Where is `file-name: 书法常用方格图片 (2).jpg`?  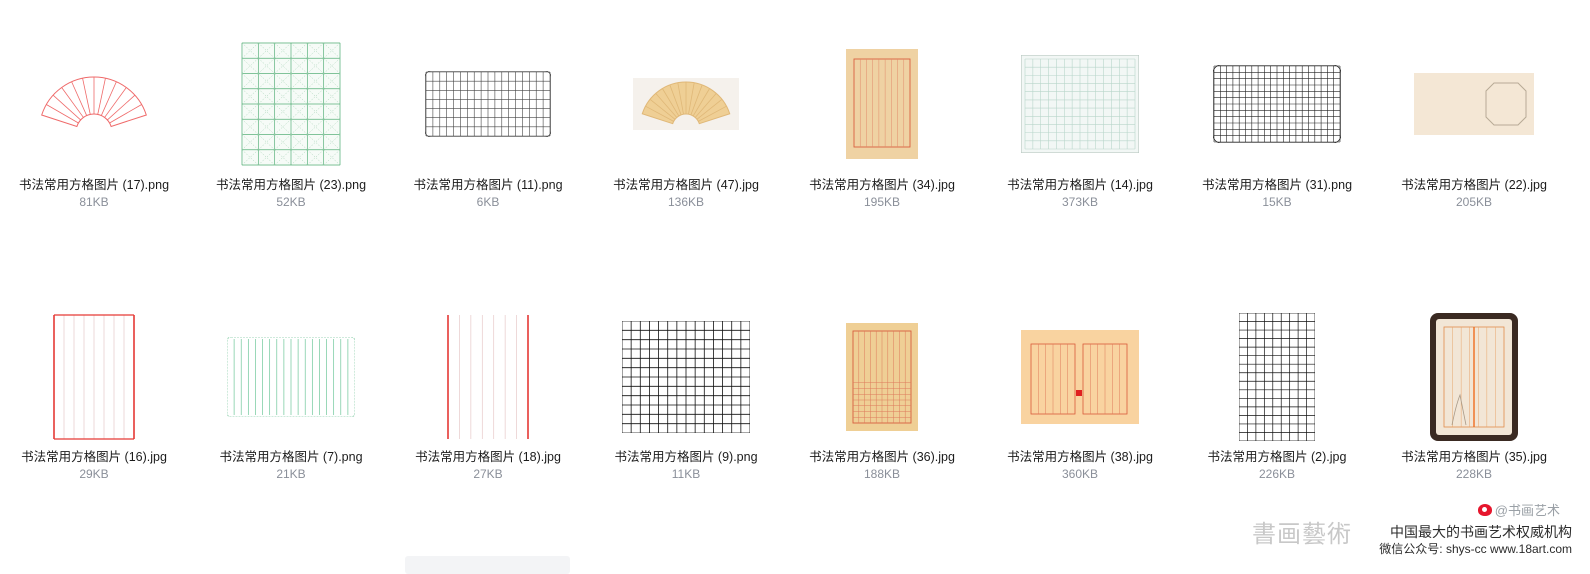 file-name: 书法常用方格图片 (2).jpg is located at coordinates (1277, 457).